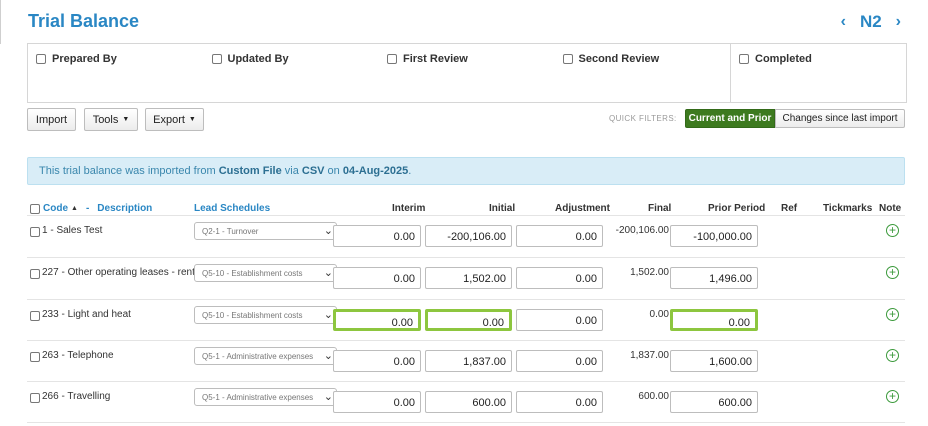 The height and width of the screenshot is (426, 928). I want to click on header-ref: Ref, so click(789, 208).